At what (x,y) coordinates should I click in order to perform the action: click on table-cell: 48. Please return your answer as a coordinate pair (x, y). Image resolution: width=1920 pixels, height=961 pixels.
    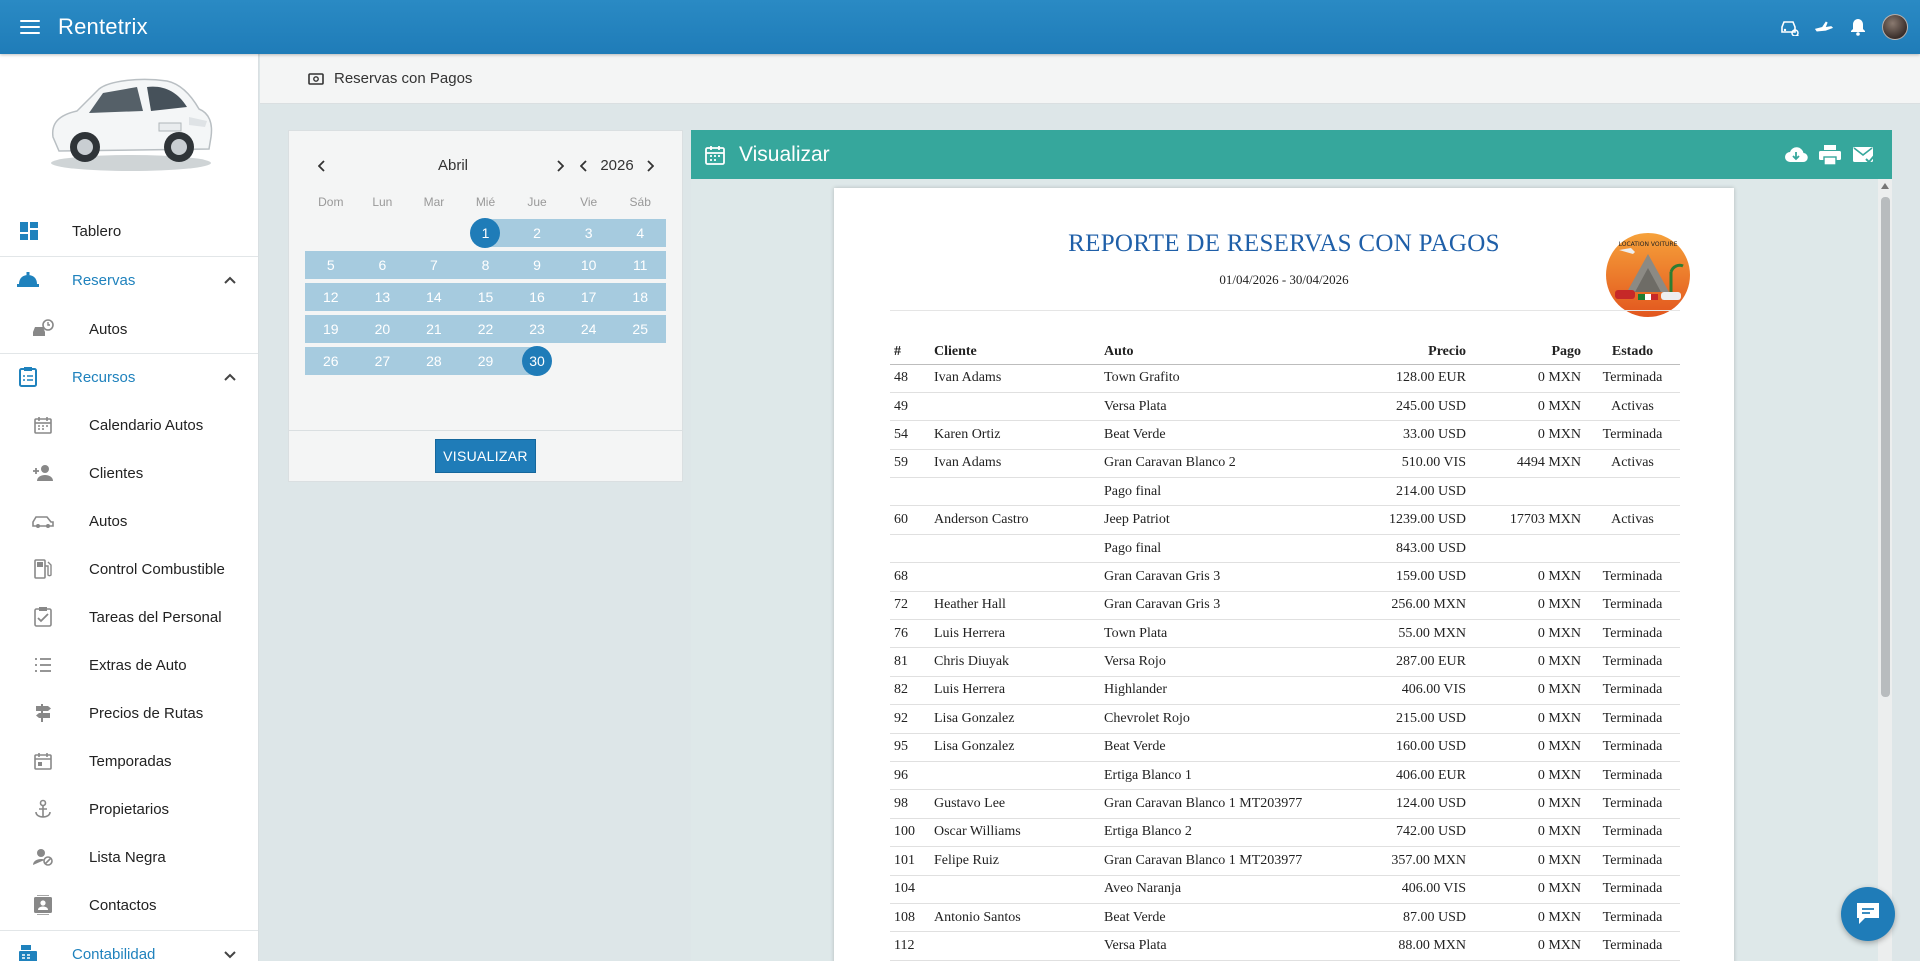
    Looking at the image, I should click on (910, 378).